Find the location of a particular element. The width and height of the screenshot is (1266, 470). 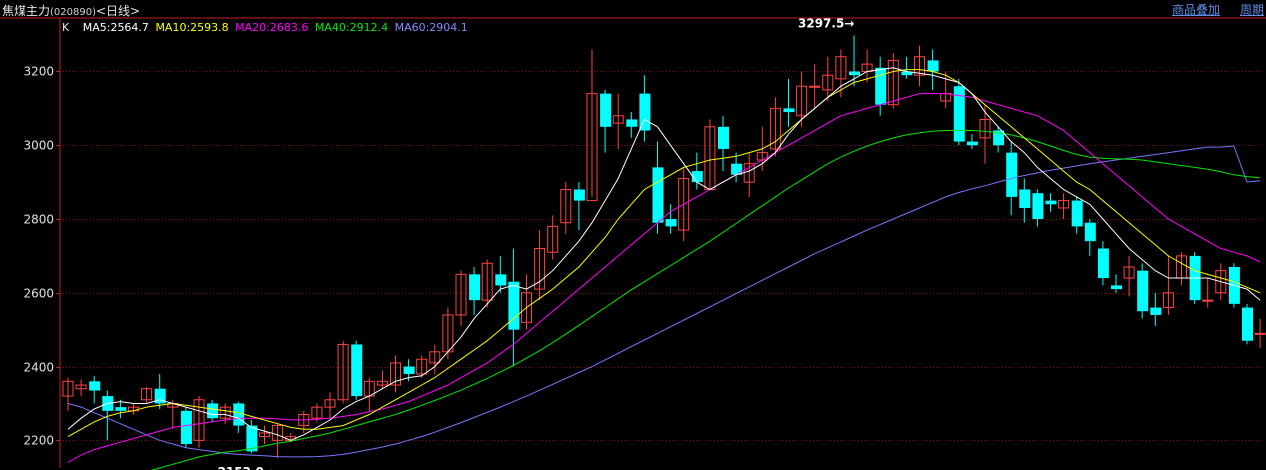

y-tick-label: 2600 is located at coordinates (38, 294).